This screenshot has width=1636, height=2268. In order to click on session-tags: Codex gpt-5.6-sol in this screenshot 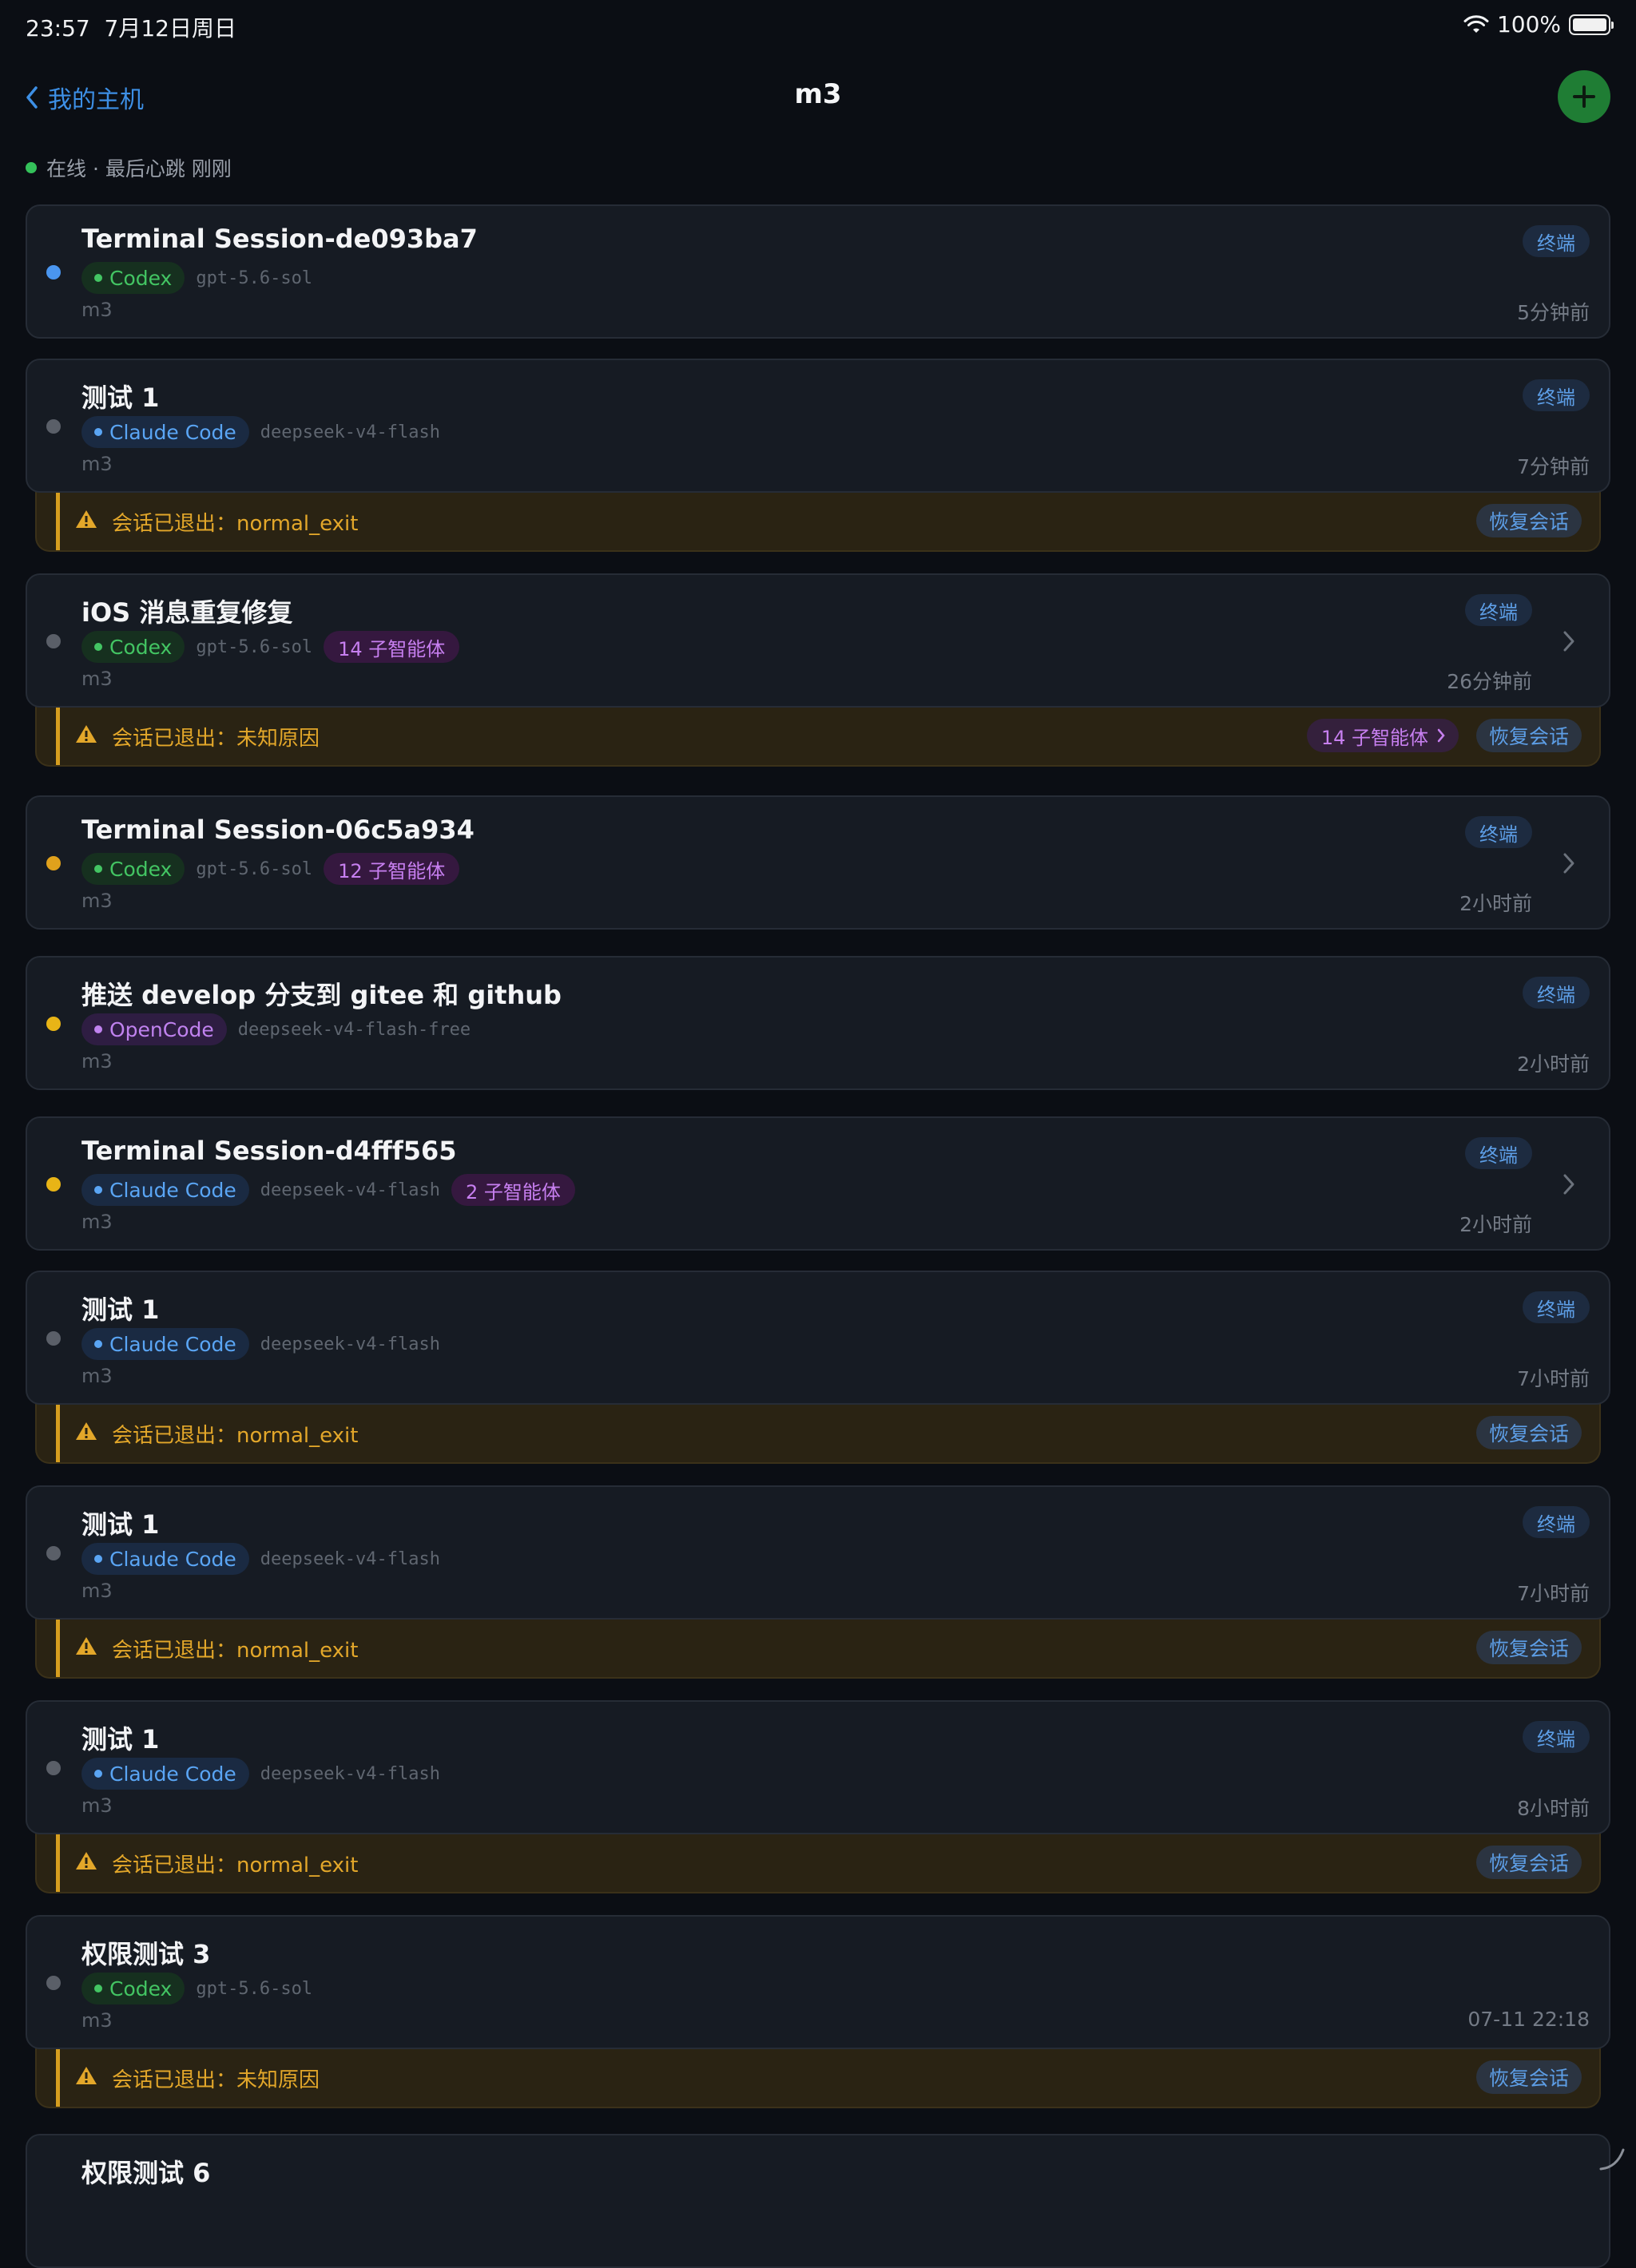, I will do `click(196, 278)`.